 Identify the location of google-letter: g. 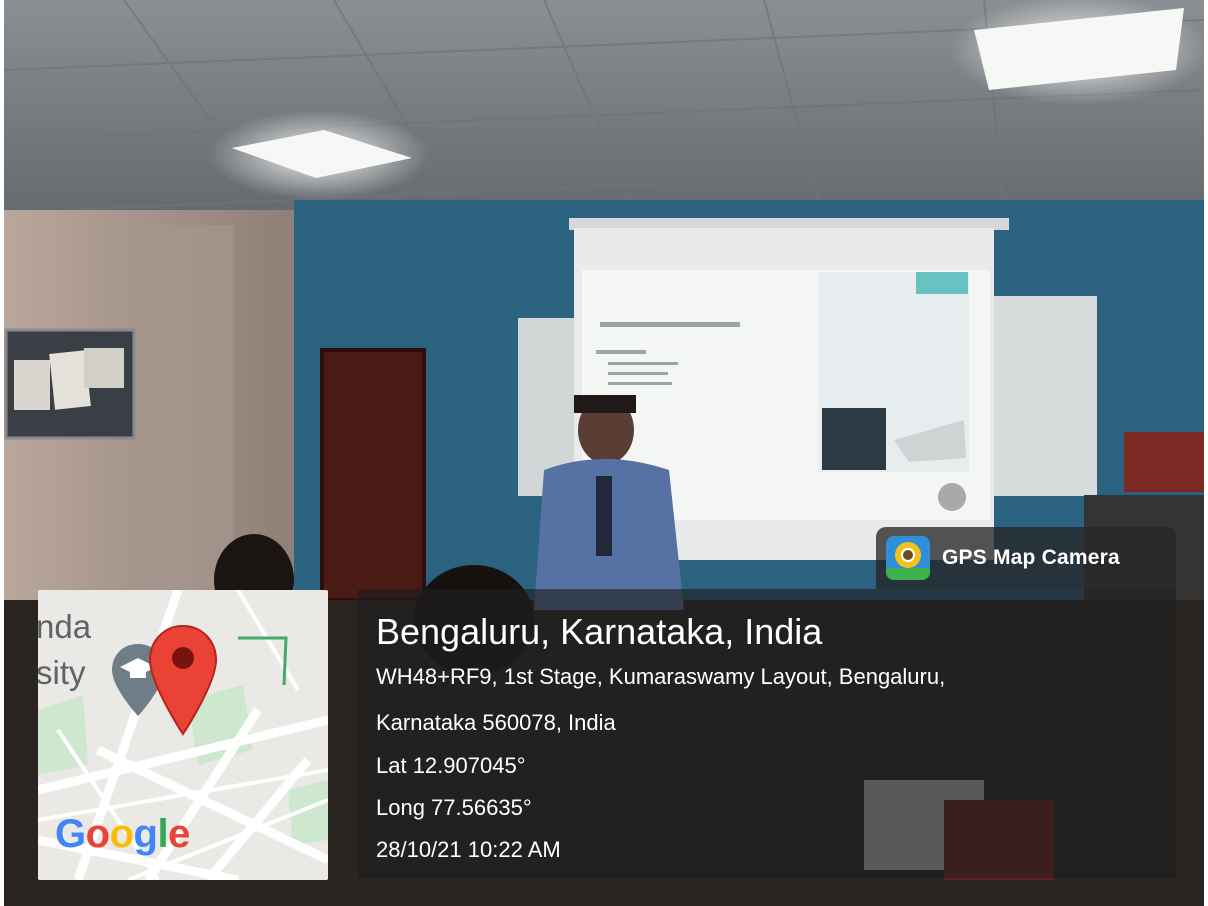
(145, 834).